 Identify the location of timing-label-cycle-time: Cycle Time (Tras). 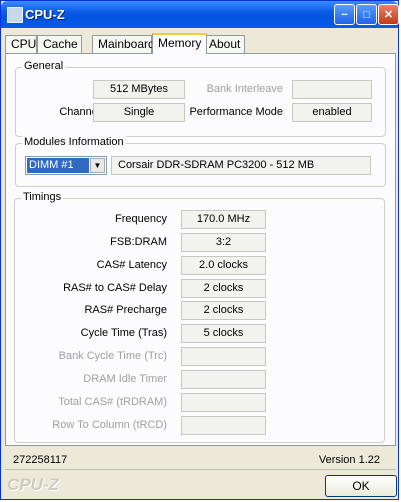
(123, 333).